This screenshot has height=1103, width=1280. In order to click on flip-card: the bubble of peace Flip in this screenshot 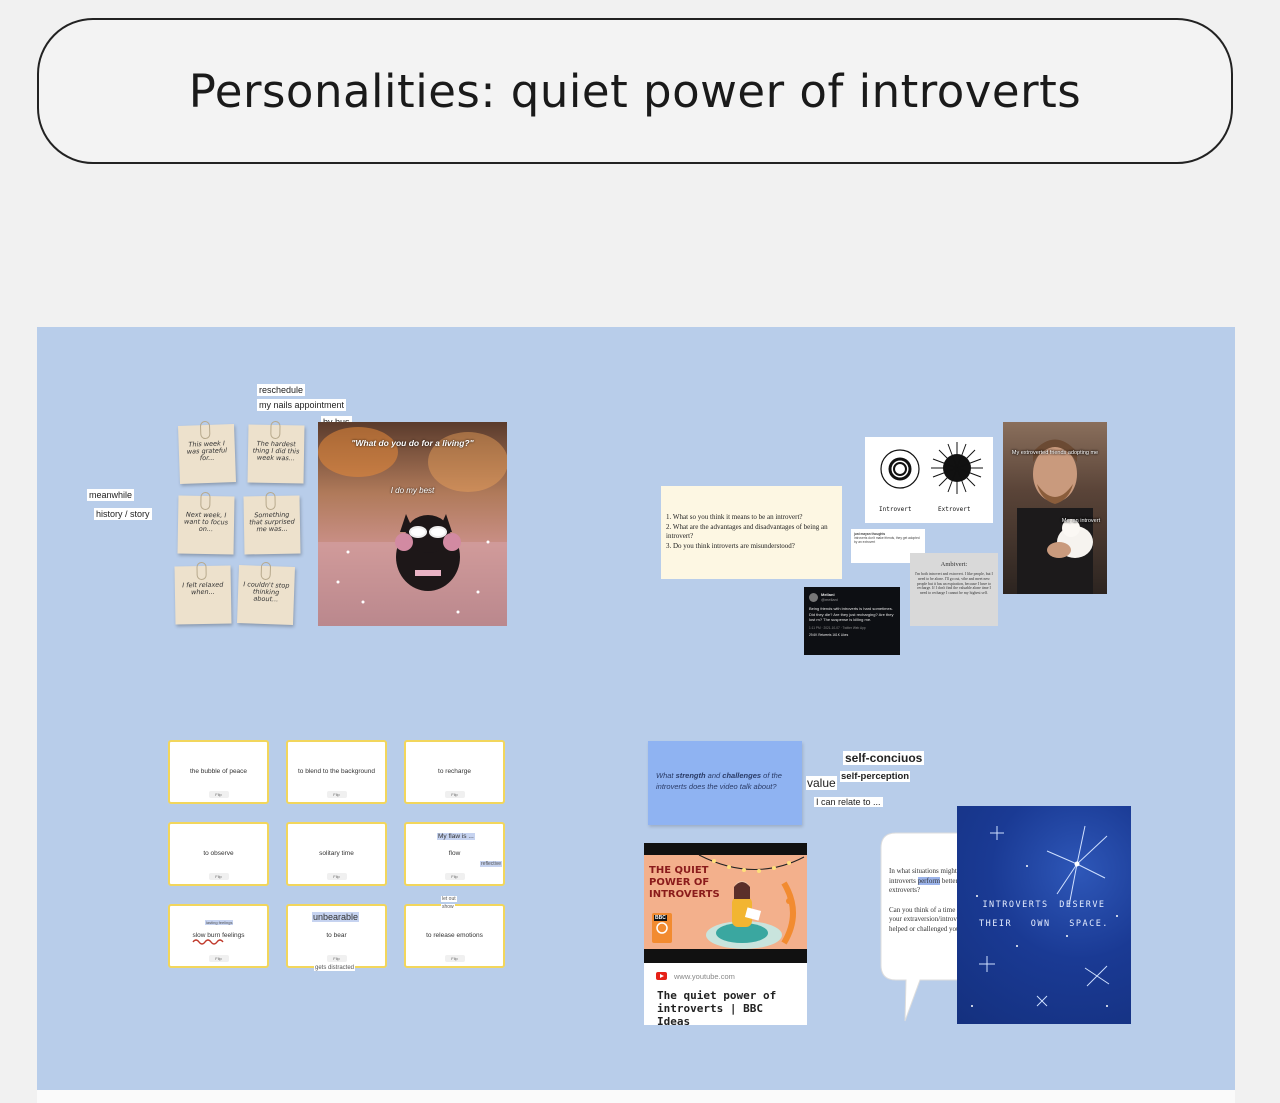, I will do `click(218, 772)`.